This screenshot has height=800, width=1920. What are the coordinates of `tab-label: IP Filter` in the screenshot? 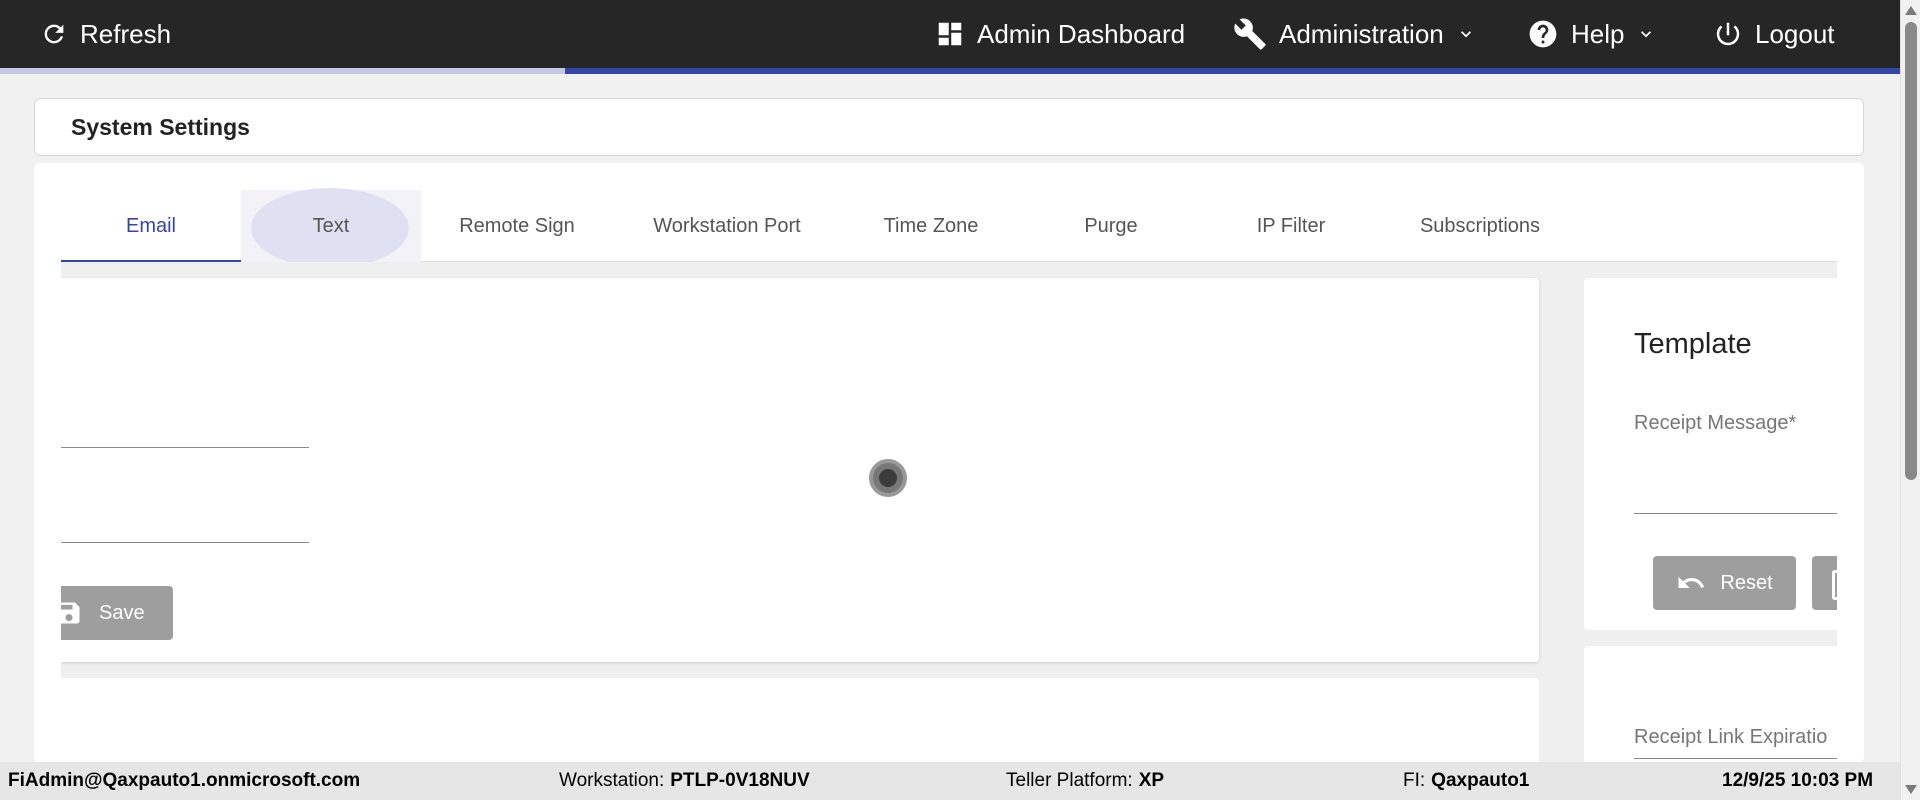 It's located at (1291, 225).